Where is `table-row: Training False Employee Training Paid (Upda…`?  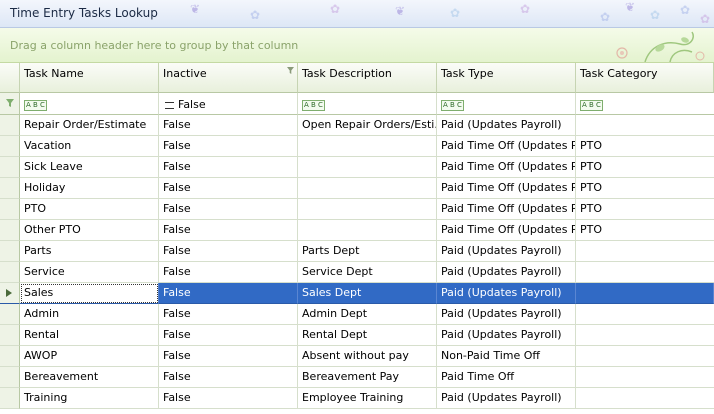 table-row: Training False Employee Training Paid (Upda… is located at coordinates (357, 398).